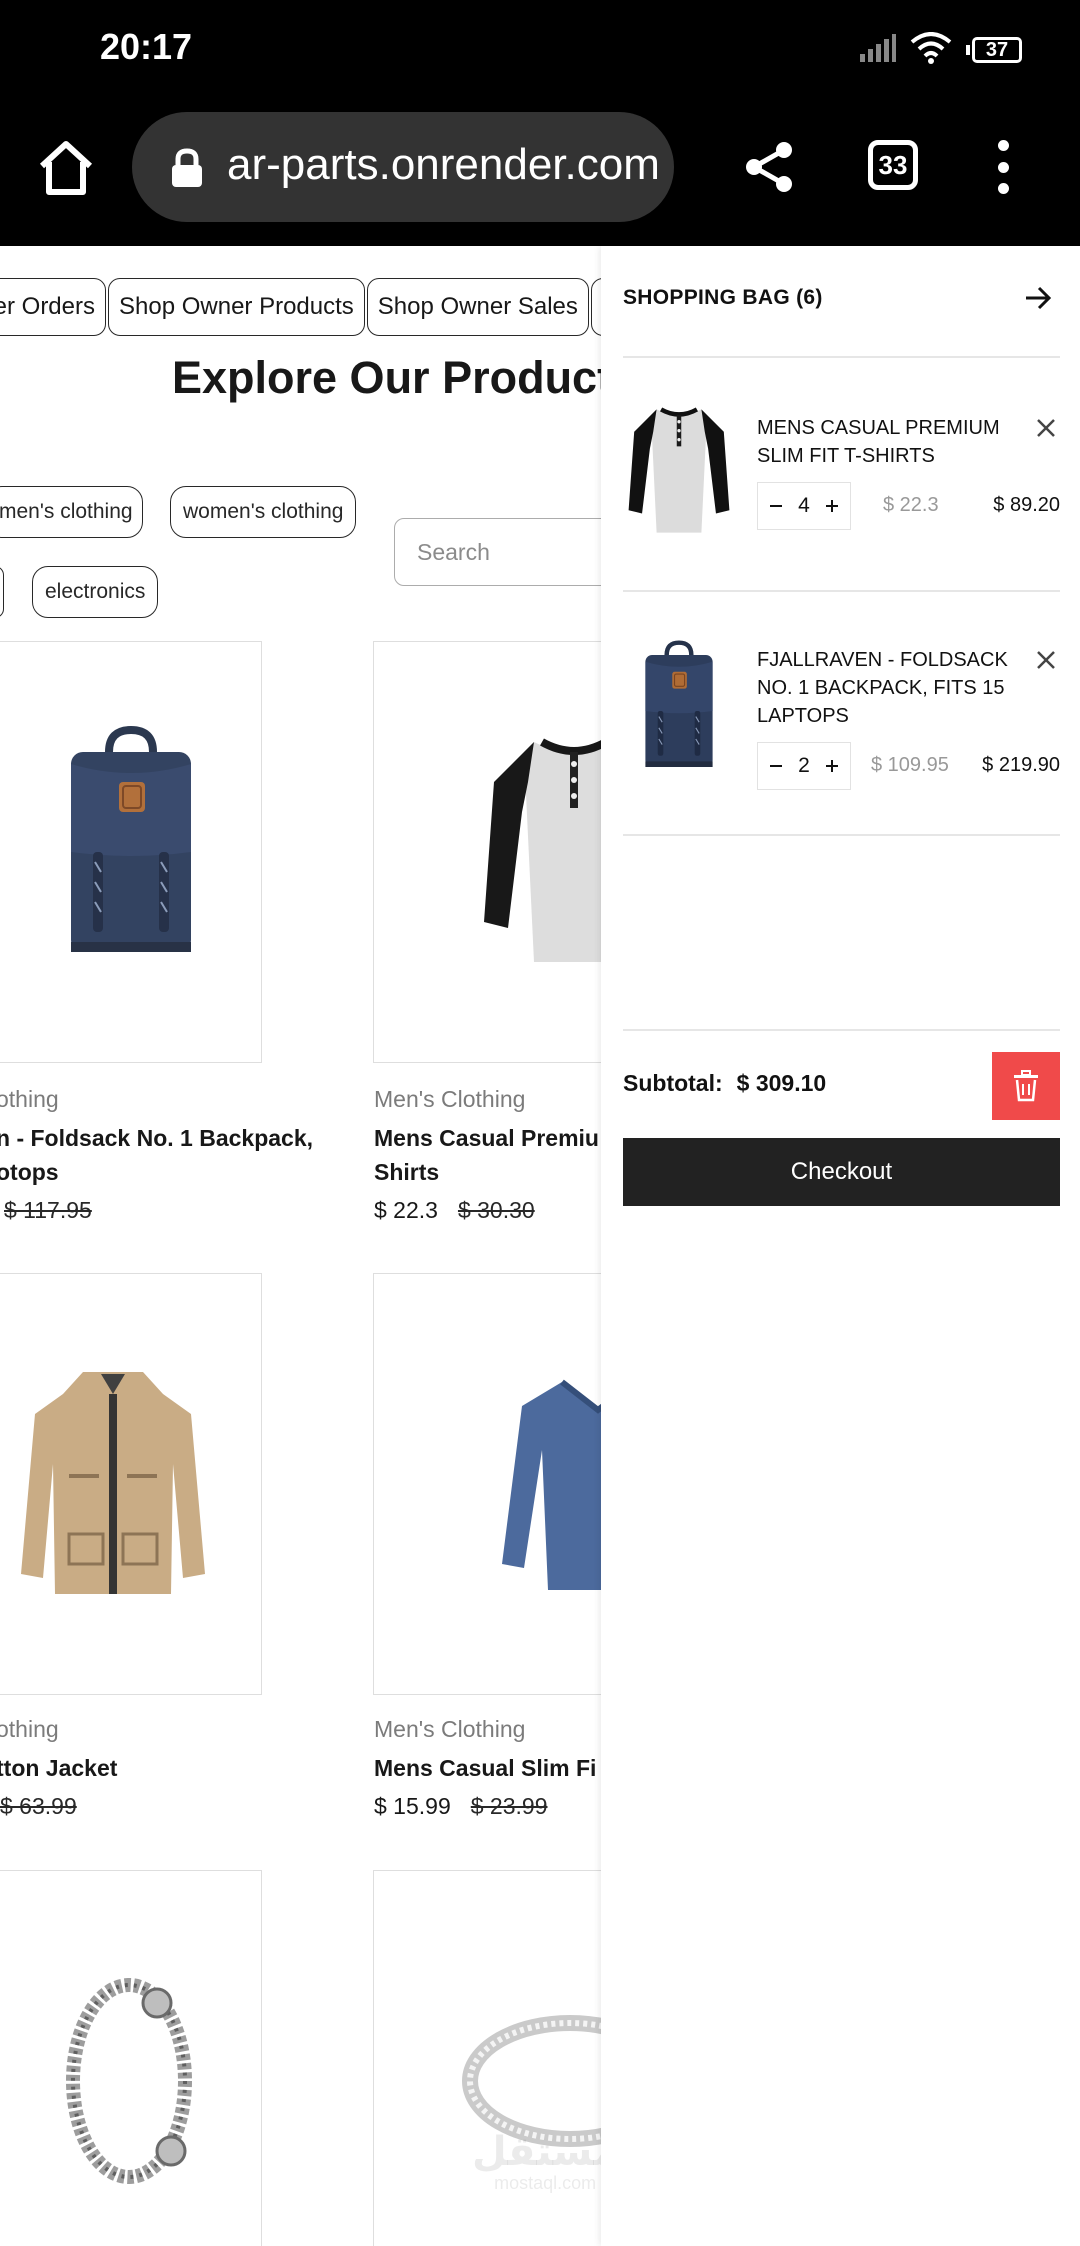 Image resolution: width=1080 pixels, height=2246 pixels. I want to click on quantity-stepper: 2, so click(804, 766).